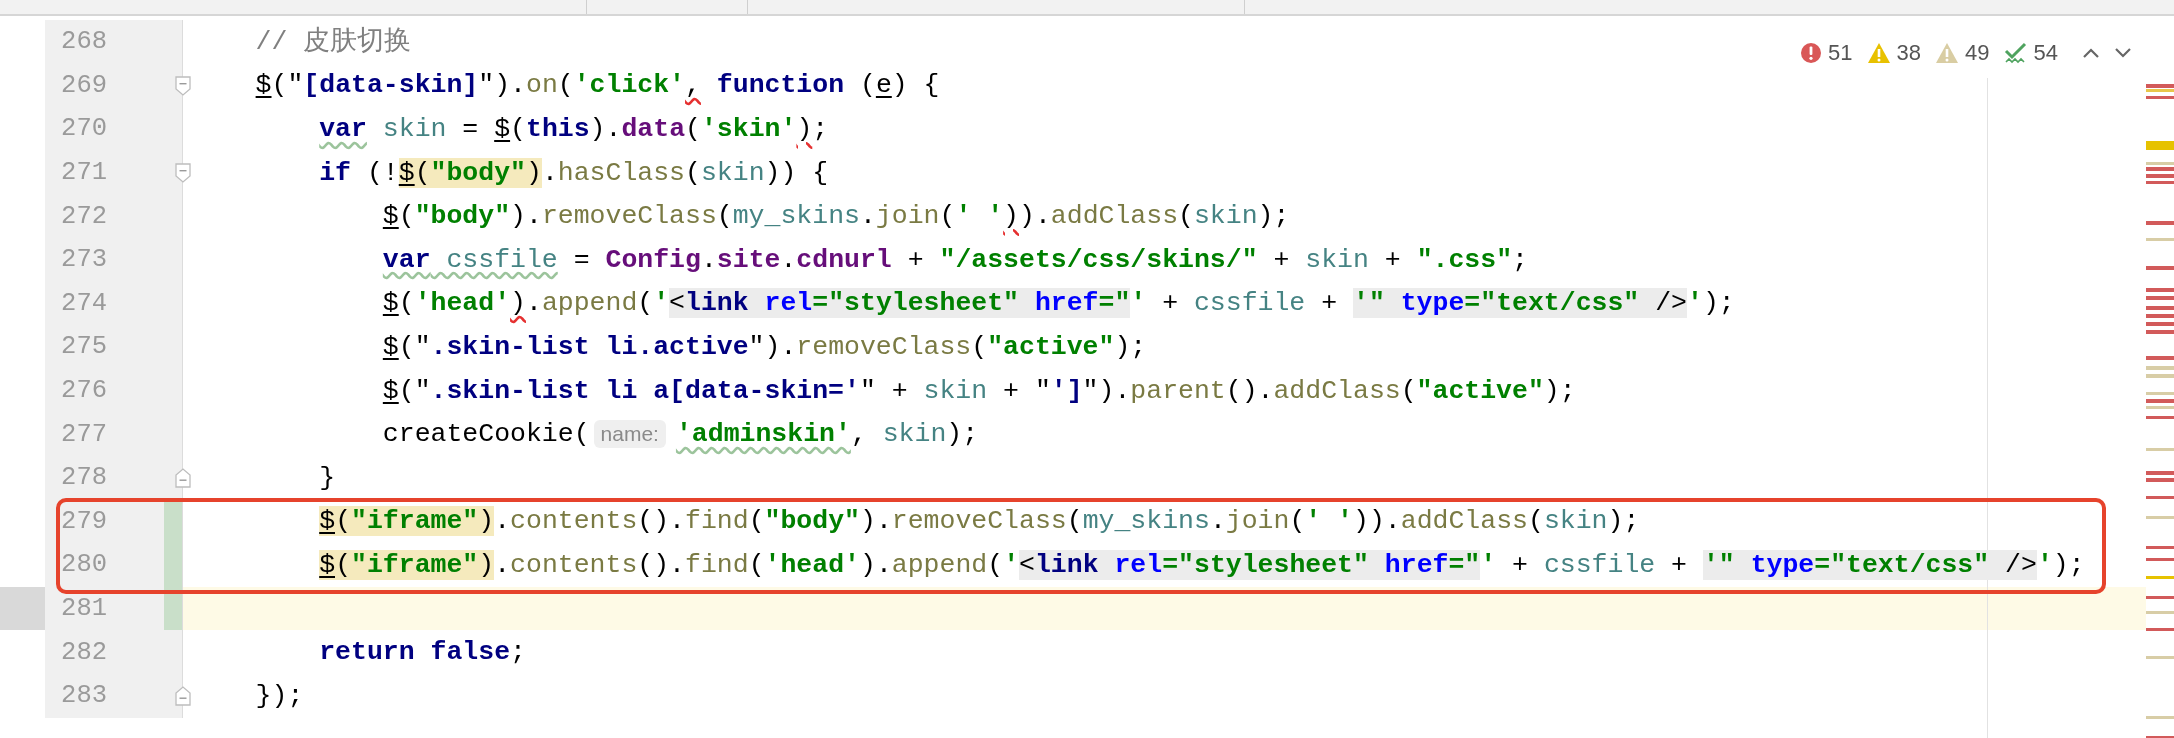 The image size is (2174, 738). What do you see at coordinates (979, 522) in the screenshot?
I see `code-line: $("iframe").contents().find("body").removeClass(my_skins.join(' ')).addClass(skin);` at bounding box center [979, 522].